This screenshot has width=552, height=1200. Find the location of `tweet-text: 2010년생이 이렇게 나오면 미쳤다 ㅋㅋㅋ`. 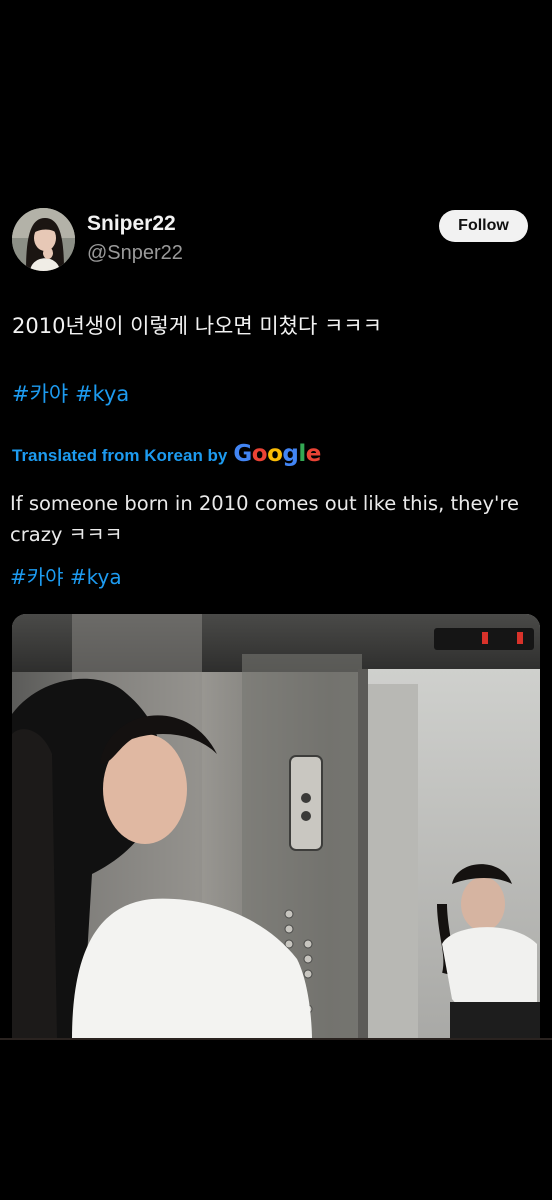

tweet-text: 2010년생이 이렇게 나오면 미쳤다 ㅋㅋㅋ is located at coordinates (197, 326).